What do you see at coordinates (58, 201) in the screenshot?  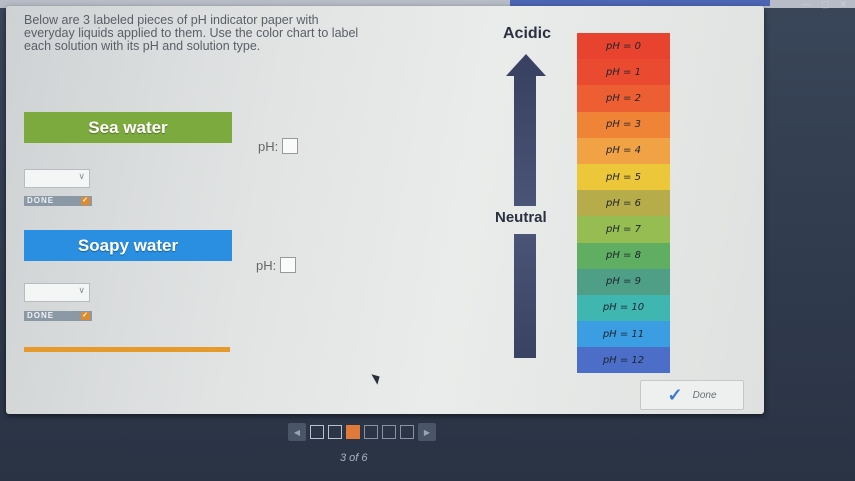 I see `done-button-sea-water: DONE ✓` at bounding box center [58, 201].